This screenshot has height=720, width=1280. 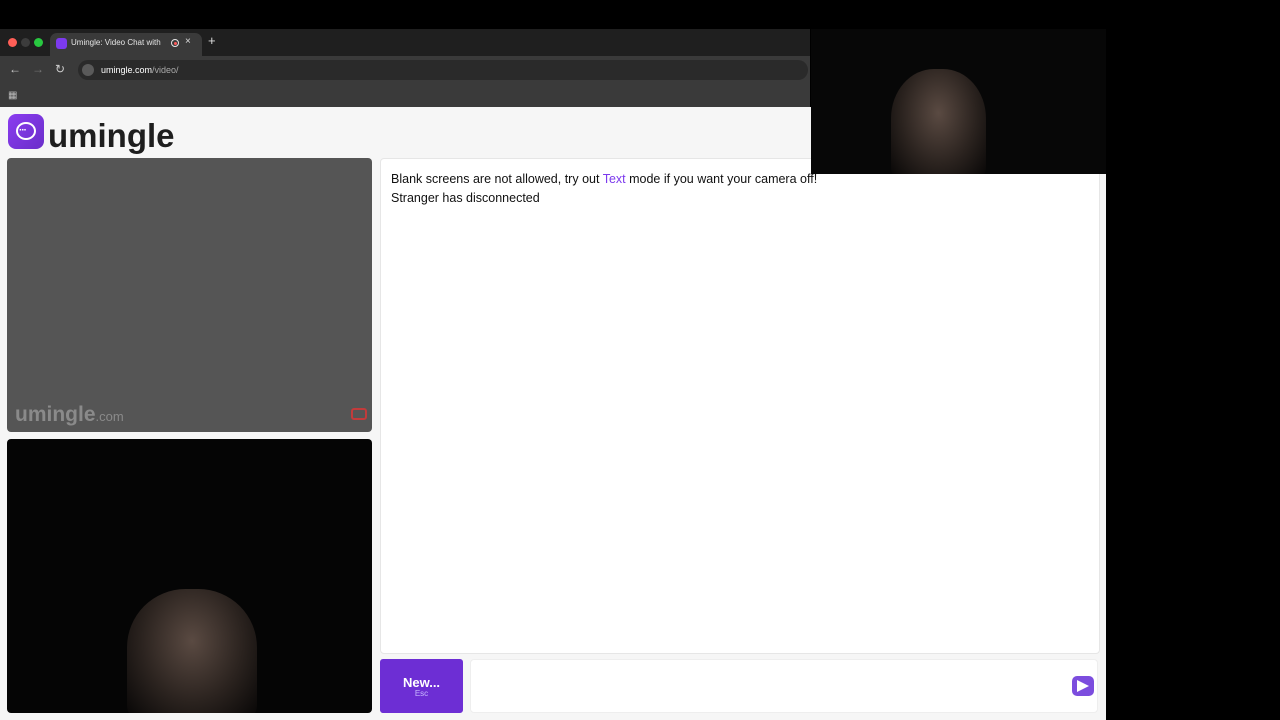 What do you see at coordinates (938, 121) in the screenshot?
I see `pip-camera-feed` at bounding box center [938, 121].